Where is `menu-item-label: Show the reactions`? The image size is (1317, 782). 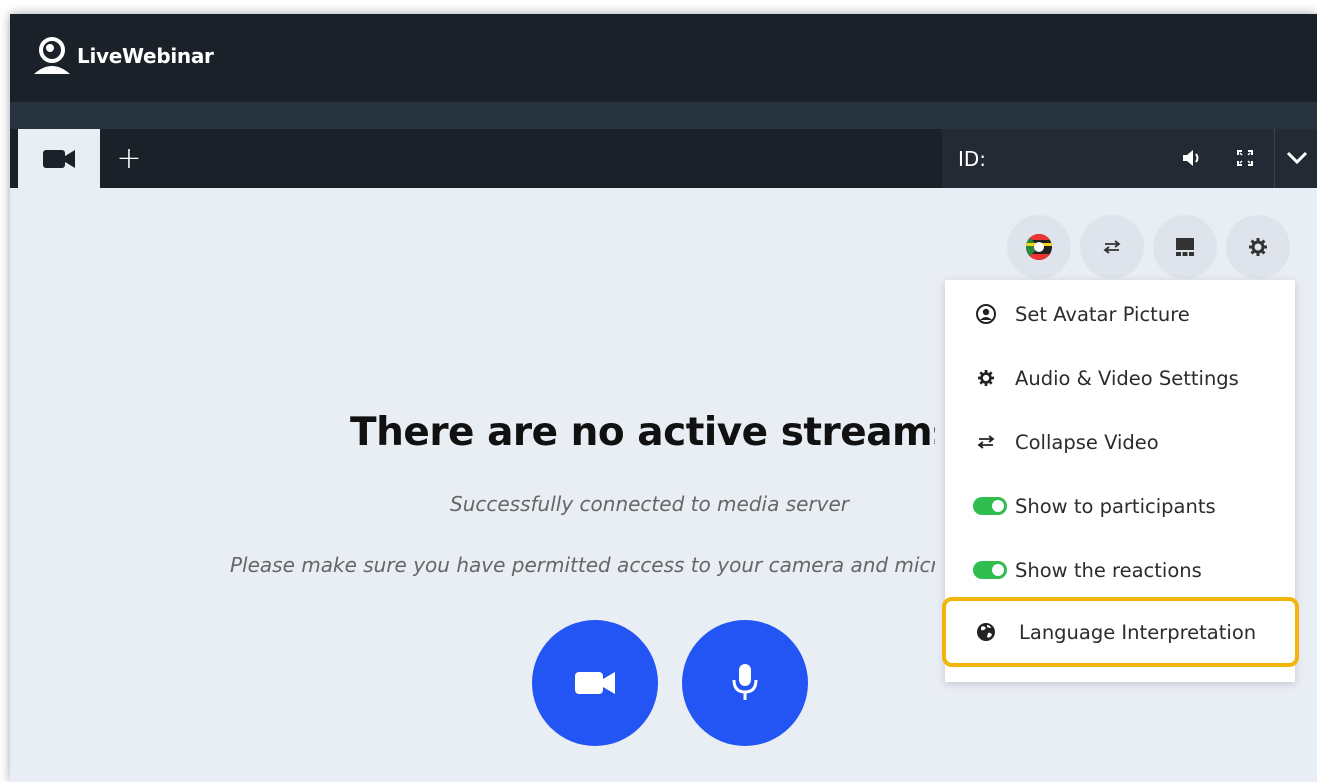 menu-item-label: Show the reactions is located at coordinates (1108, 570).